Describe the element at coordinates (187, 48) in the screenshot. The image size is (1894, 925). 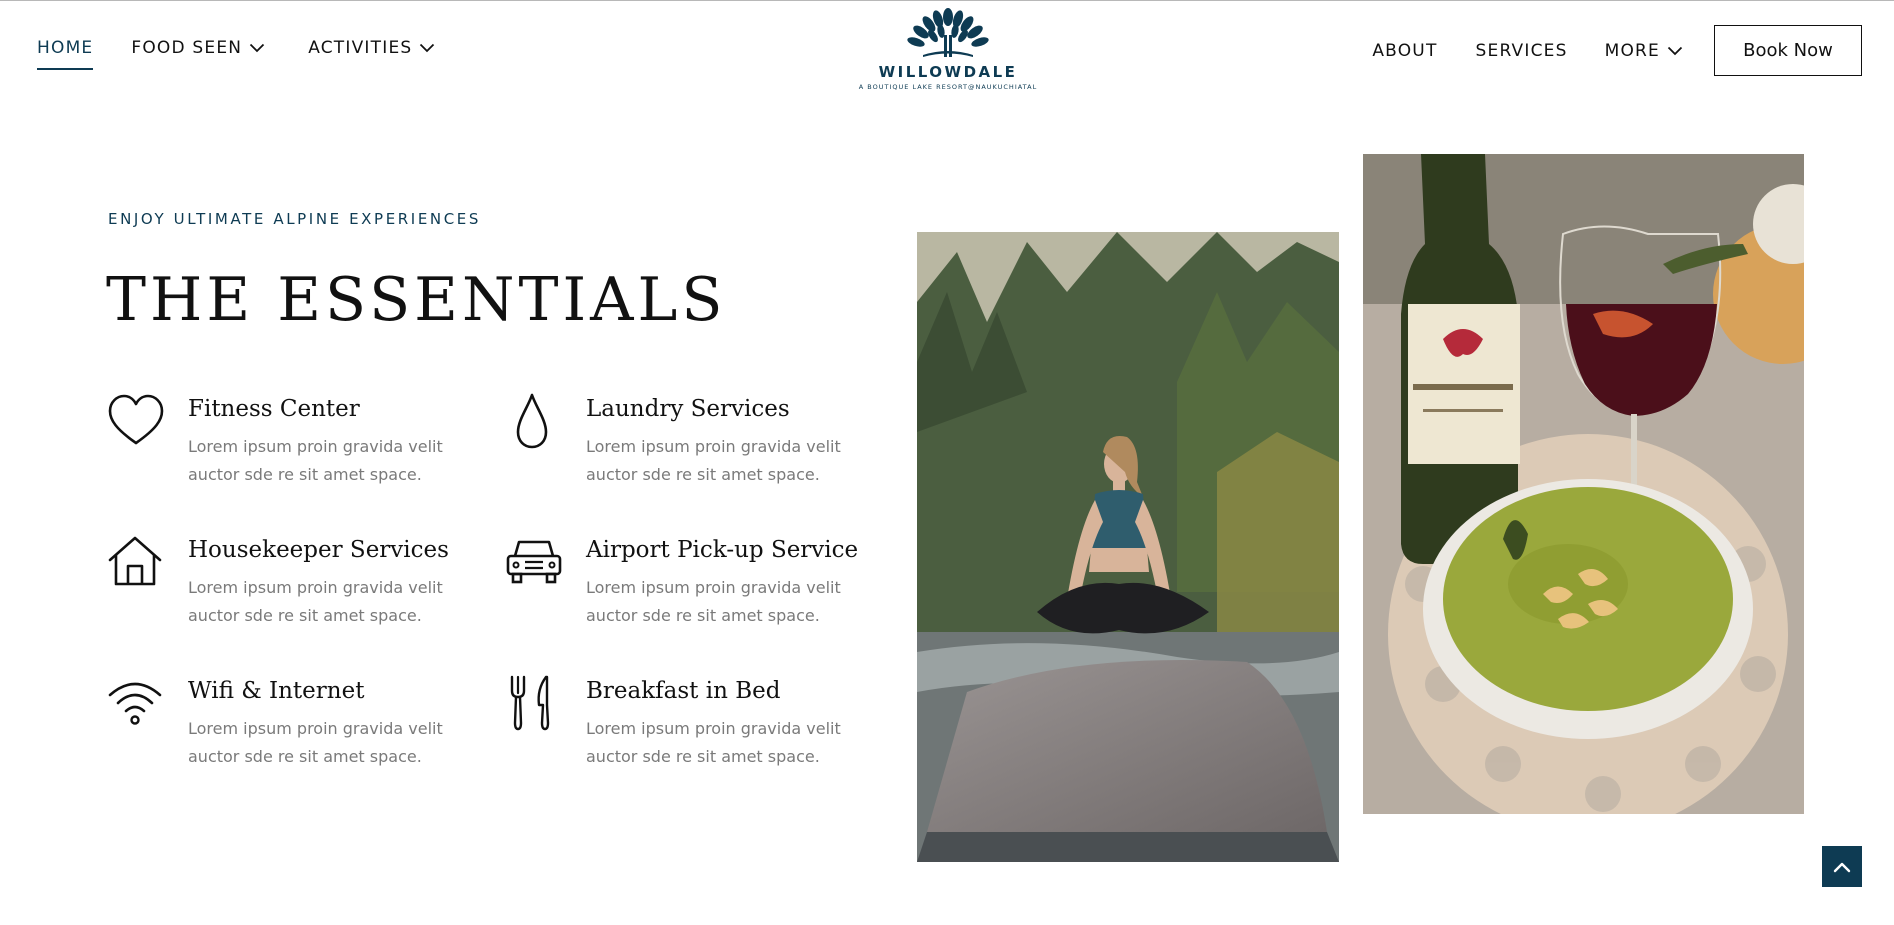
I see `nav-food-seen-label: FOOD SEEN` at that location.